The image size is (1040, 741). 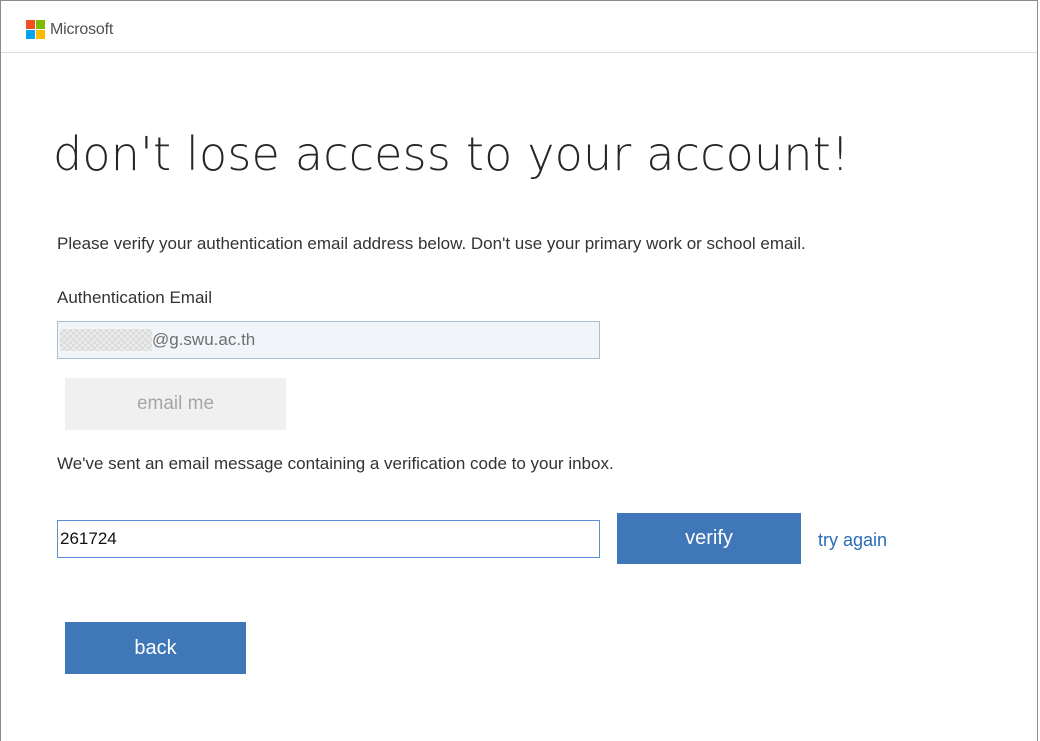 I want to click on logo-square-red, so click(x=30, y=24).